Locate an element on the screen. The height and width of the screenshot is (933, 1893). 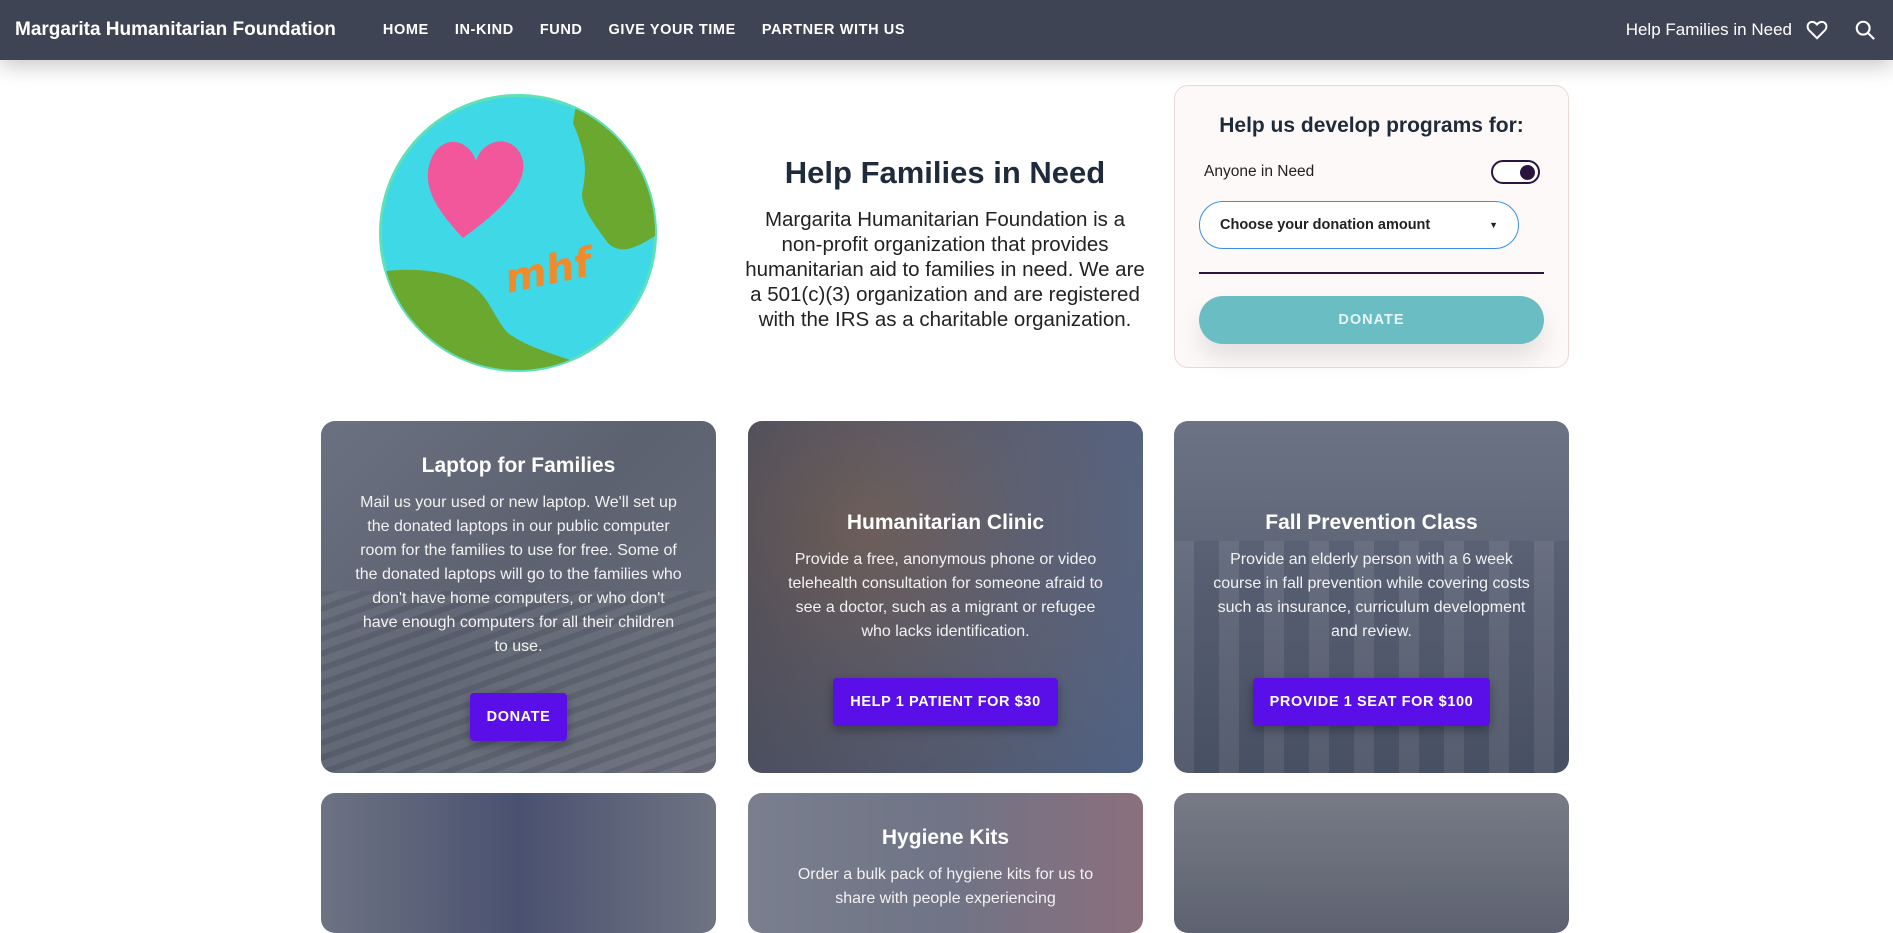
nav-item-fund: FUND is located at coordinates (561, 30).